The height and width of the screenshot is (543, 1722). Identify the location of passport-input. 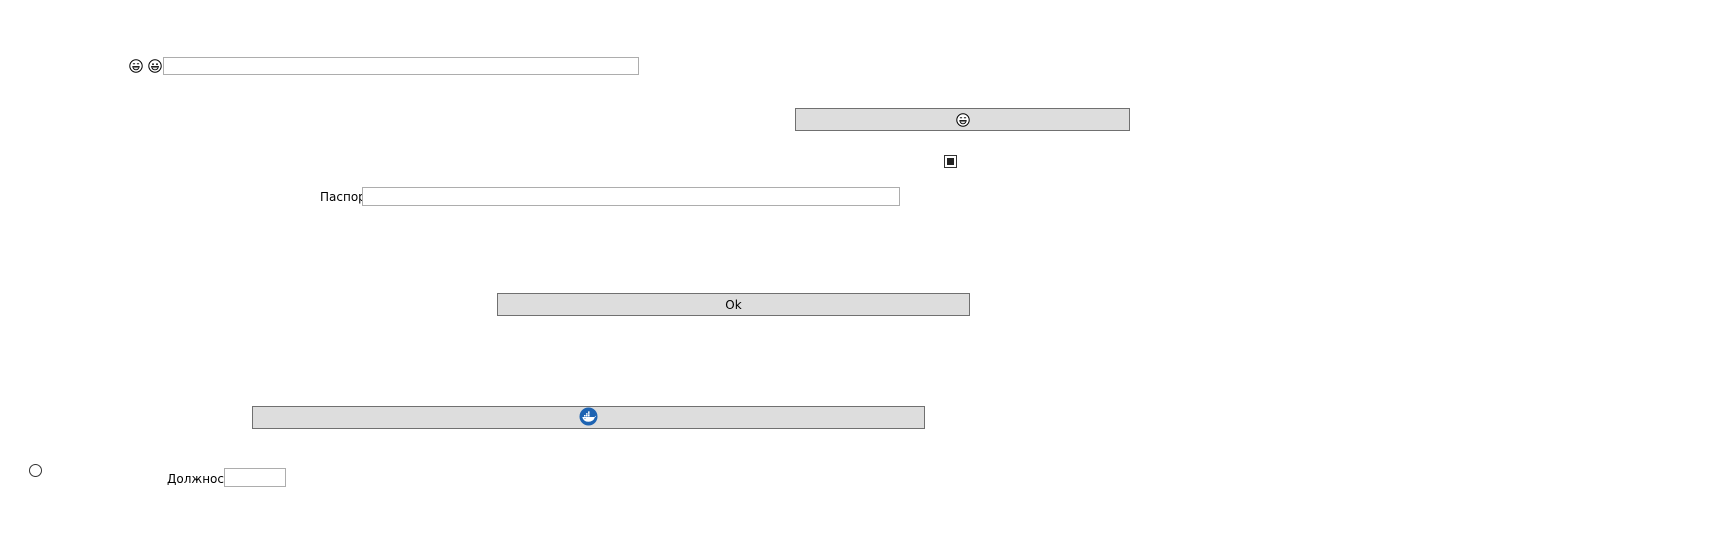
(631, 196).